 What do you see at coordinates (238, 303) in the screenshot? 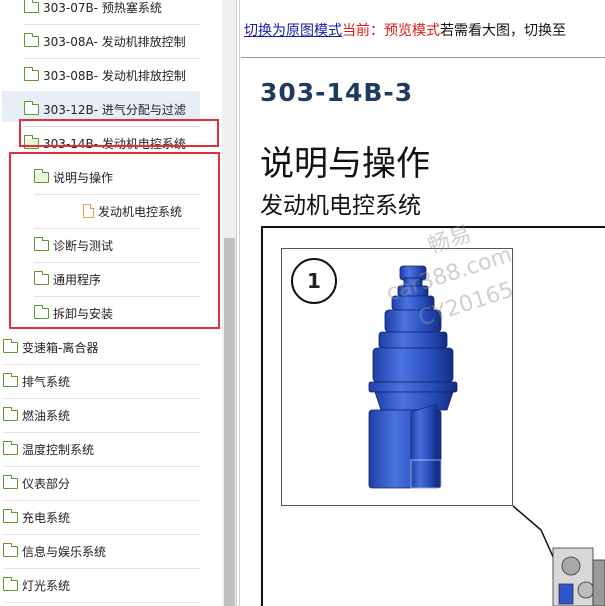
I see `panel-splitter` at bounding box center [238, 303].